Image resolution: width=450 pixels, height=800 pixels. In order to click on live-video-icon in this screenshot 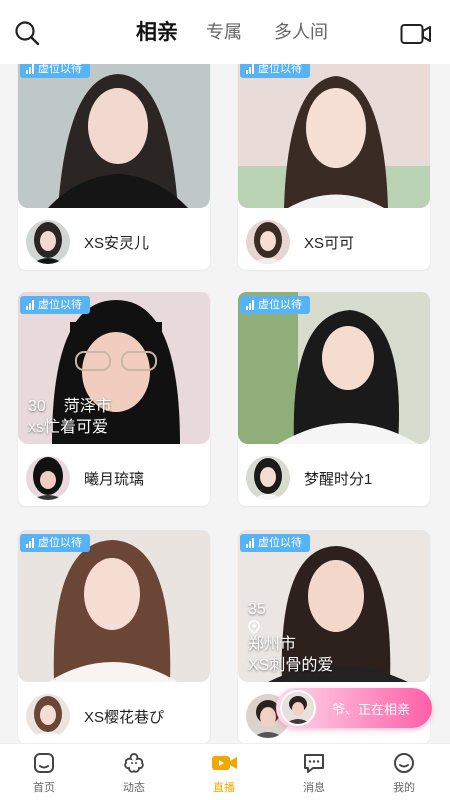, I will do `click(224, 763)`.